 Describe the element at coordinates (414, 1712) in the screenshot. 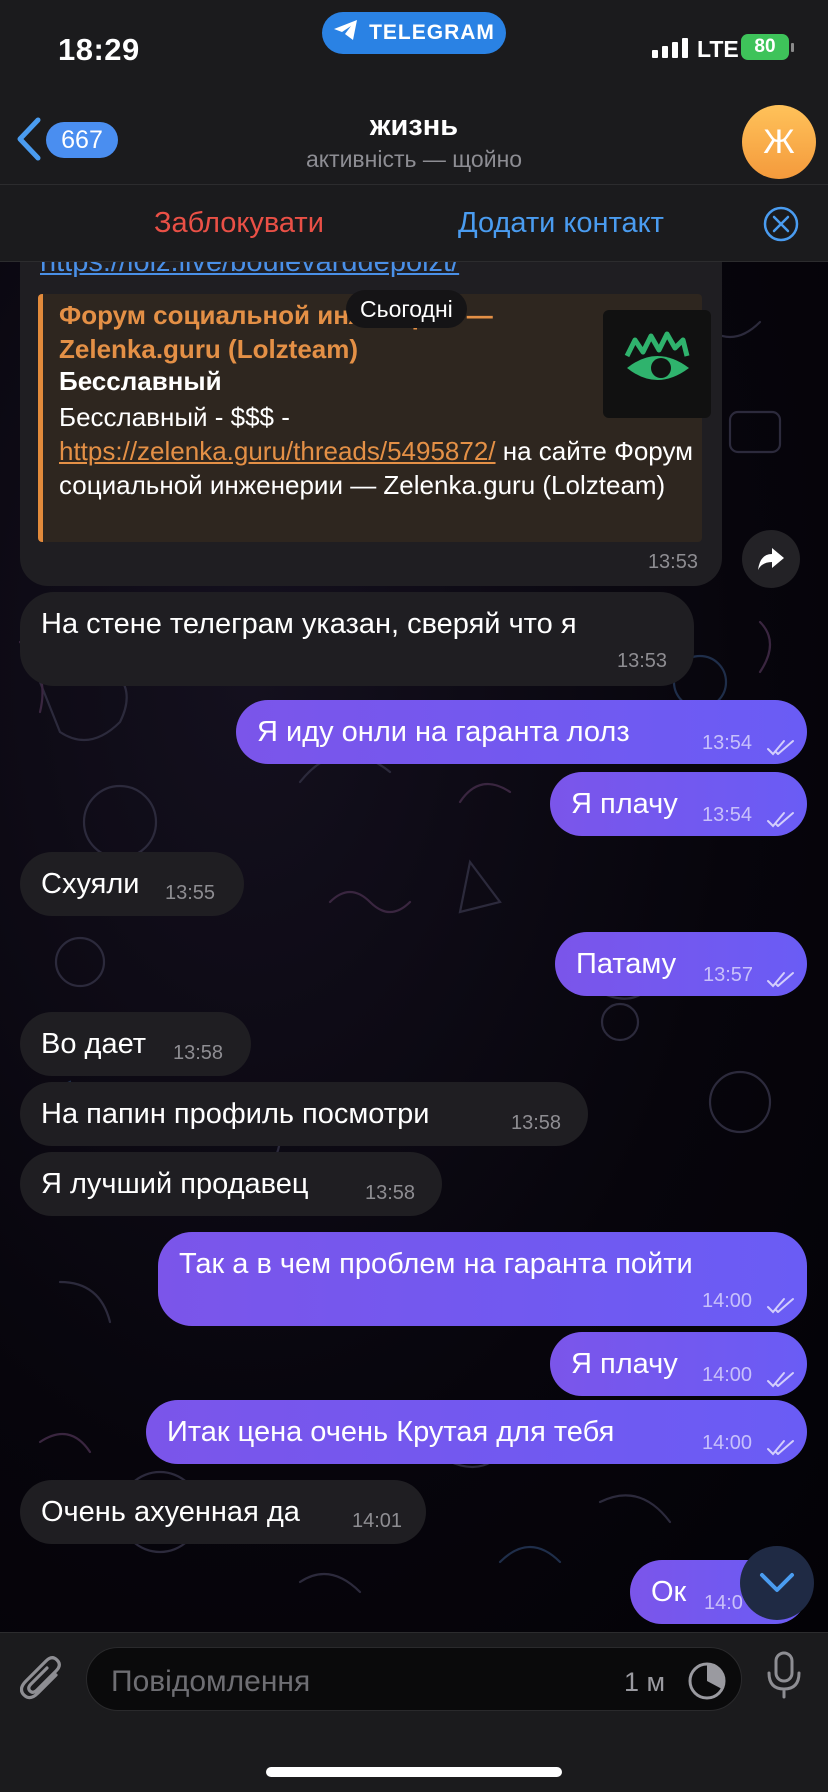

I see `message-input-bar: Повідомлення 1 м` at that location.